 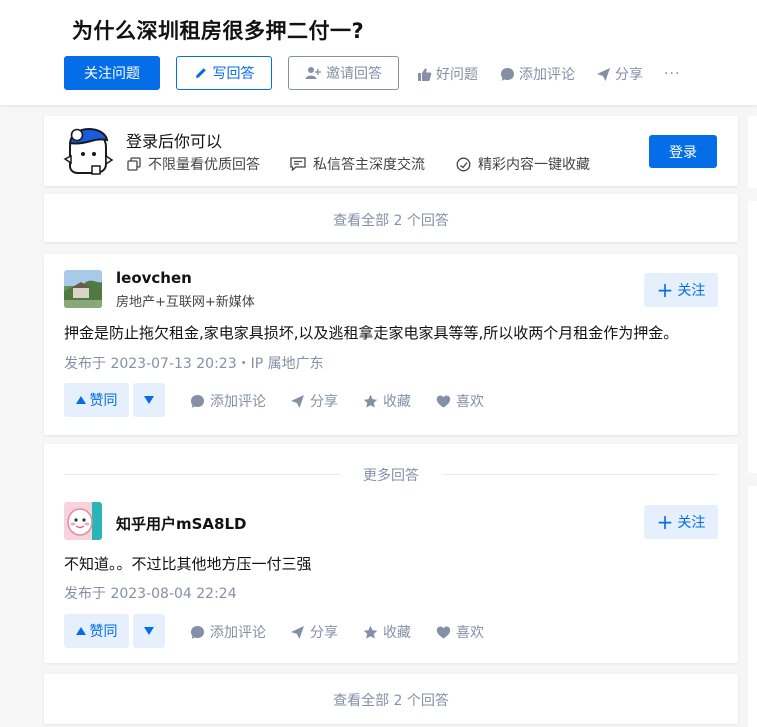 I want to click on add-comment-label: 添加评论, so click(x=547, y=75).